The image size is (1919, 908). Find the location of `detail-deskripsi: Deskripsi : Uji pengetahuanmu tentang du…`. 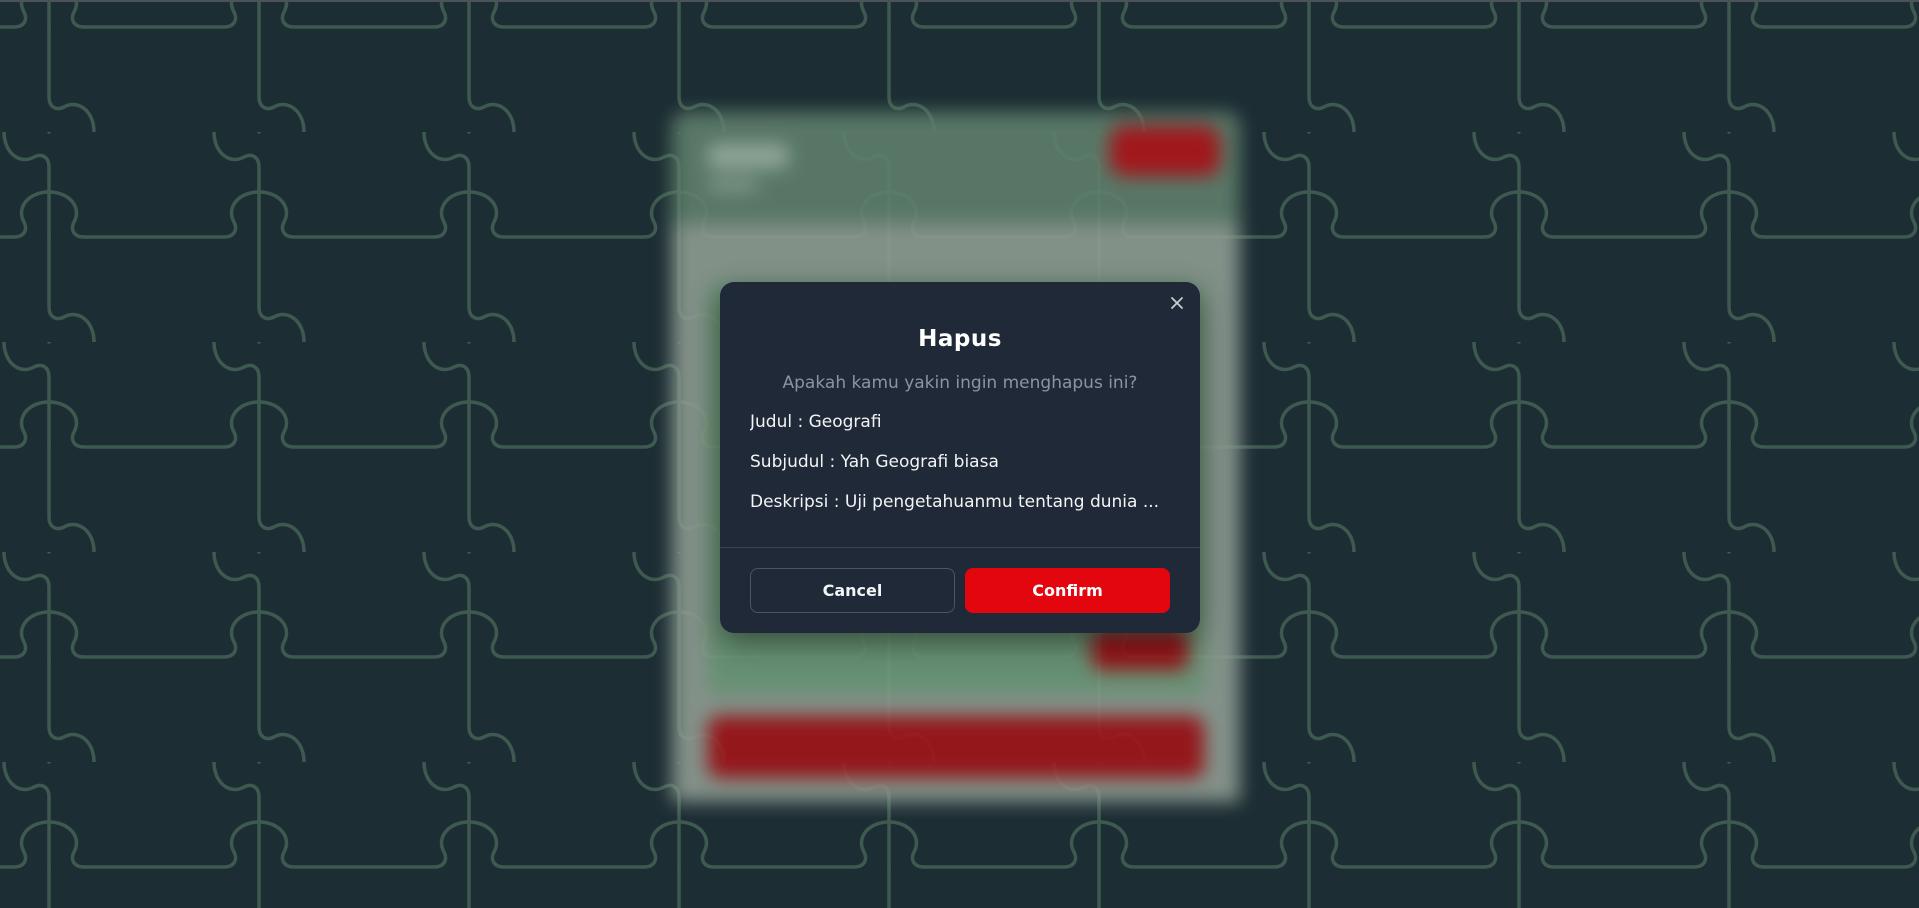

detail-deskripsi: Deskripsi : Uji pengetahuanmu tentang du… is located at coordinates (955, 502).